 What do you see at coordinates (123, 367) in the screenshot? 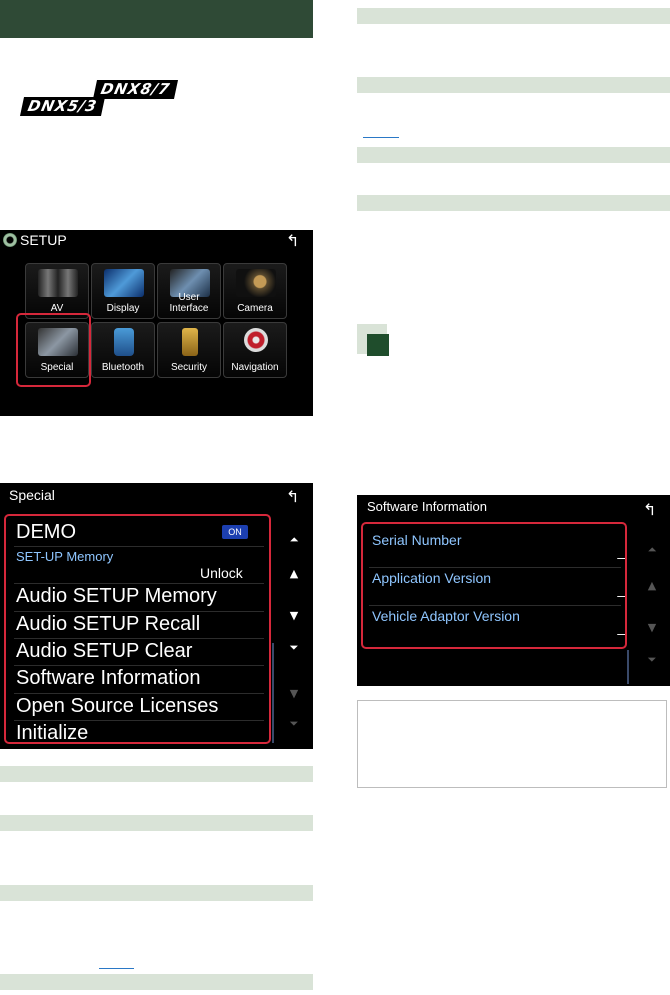
I see `tile-label: Bluetooth` at bounding box center [123, 367].